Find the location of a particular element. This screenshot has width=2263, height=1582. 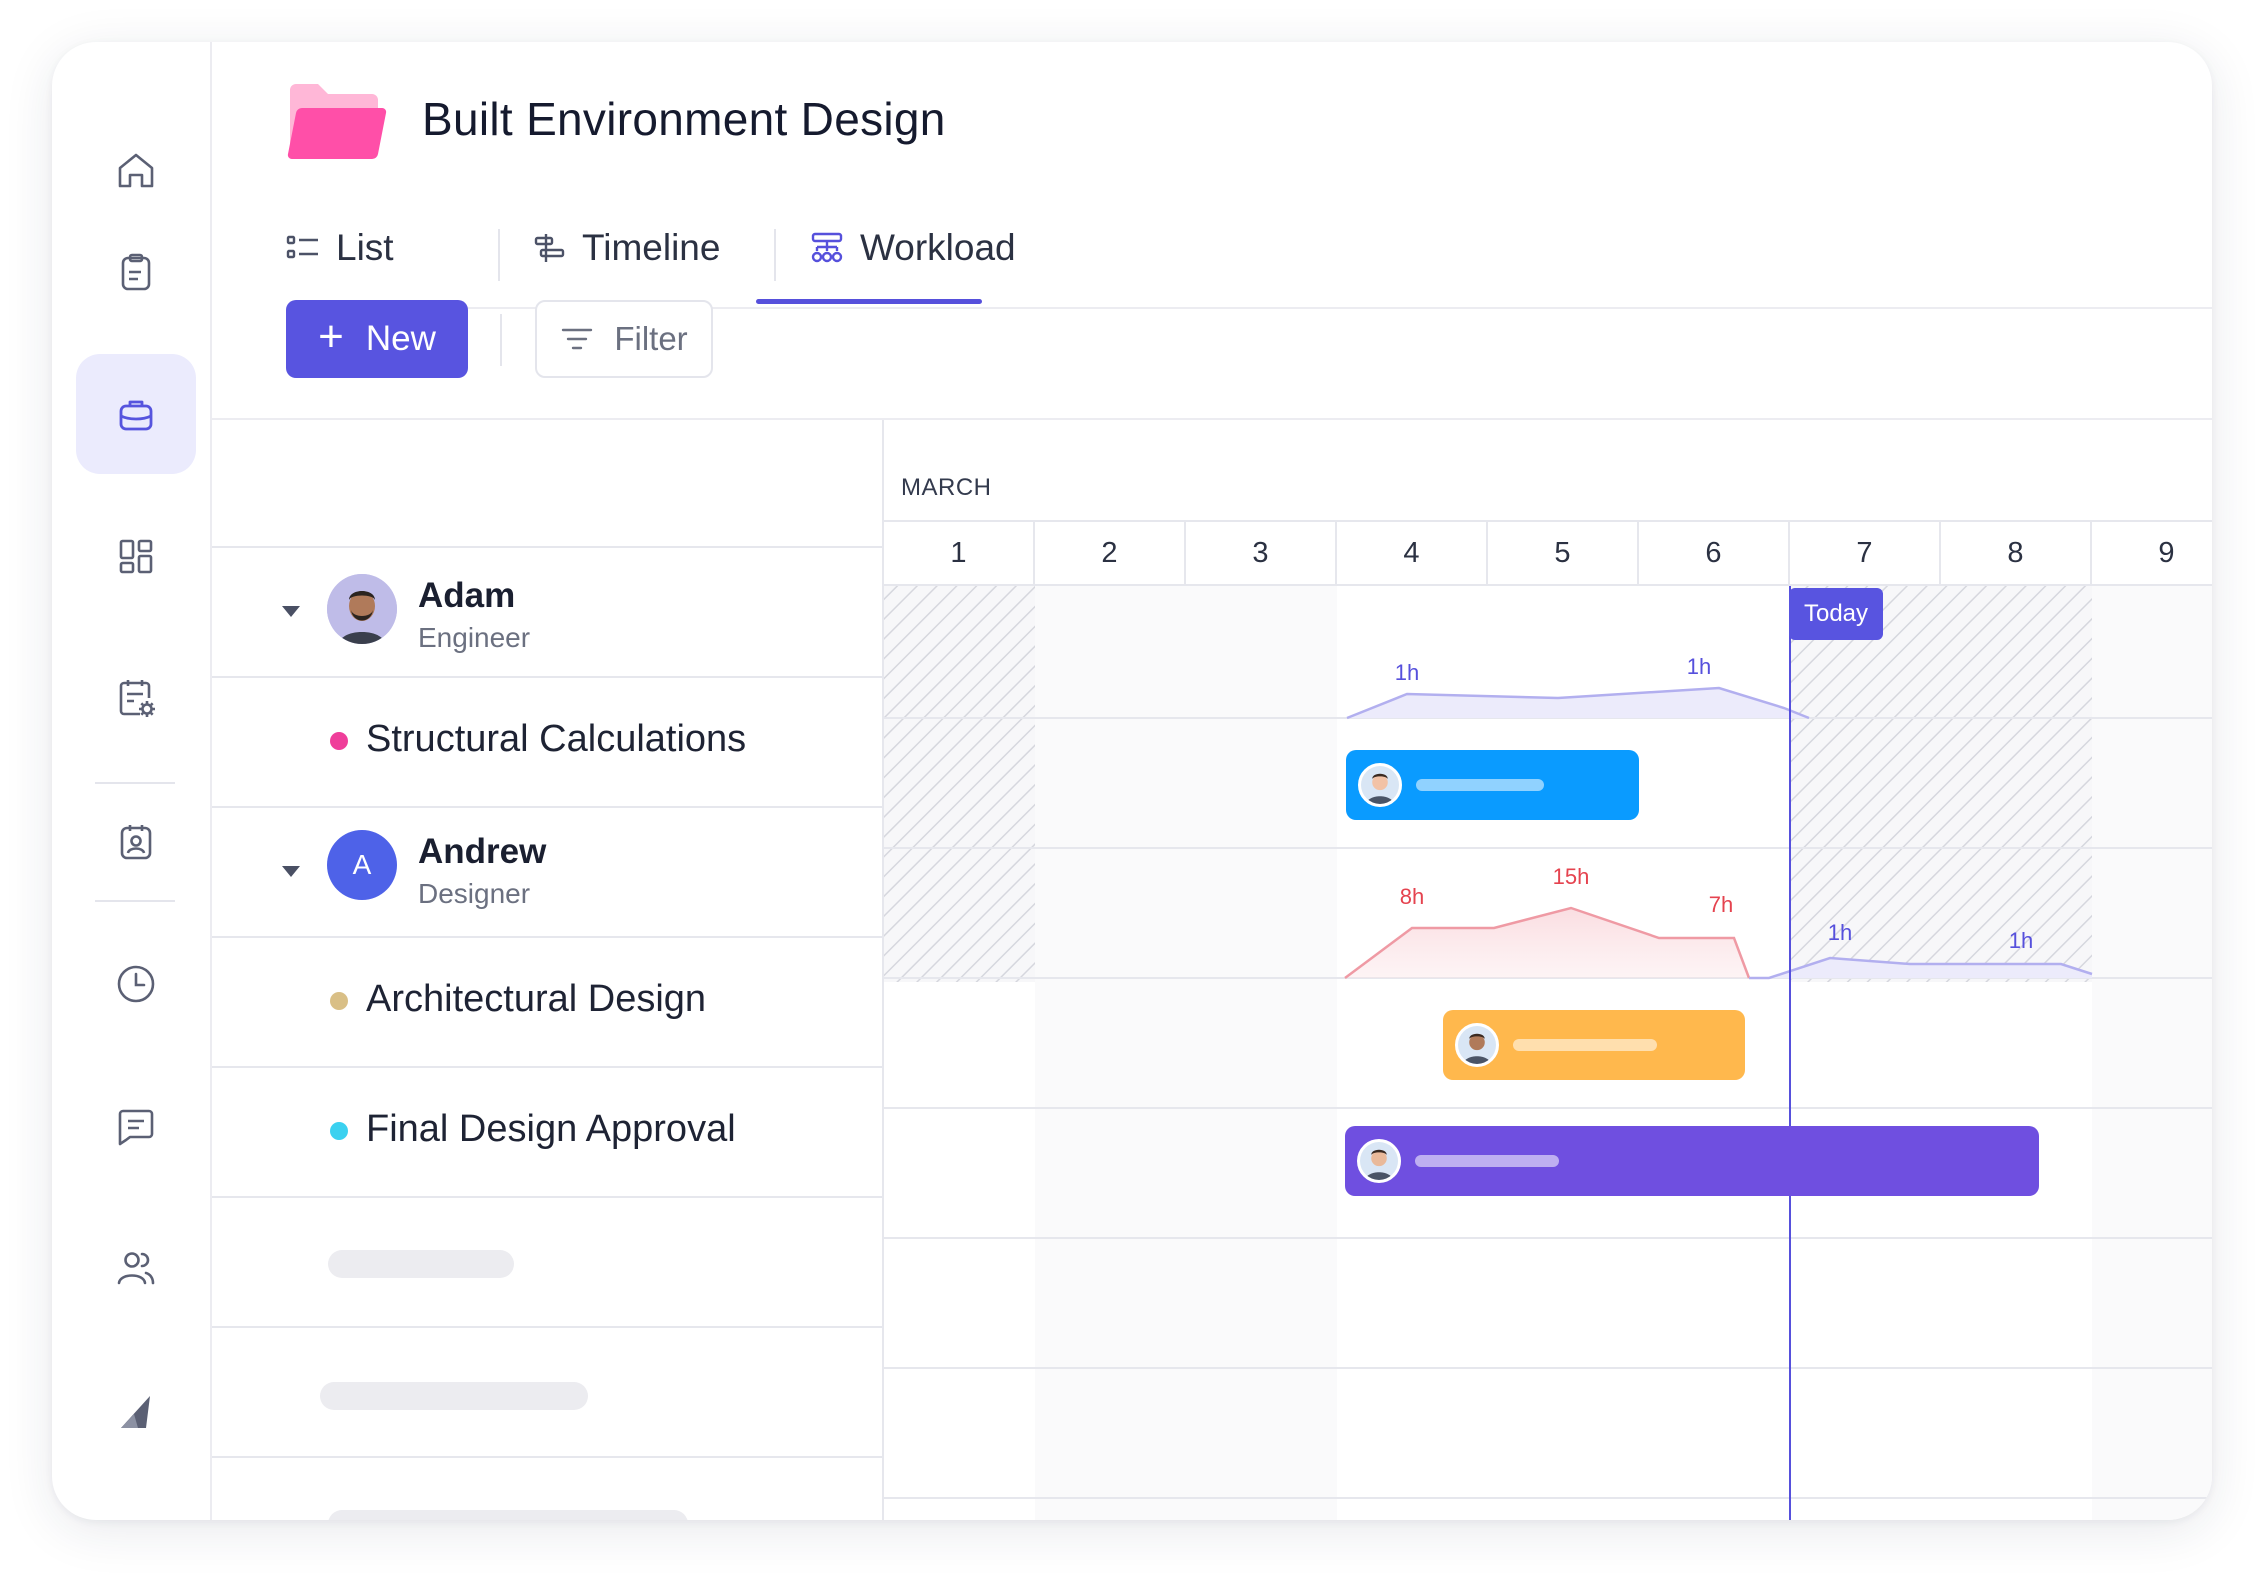

contact-badge-icon is located at coordinates (136, 842).